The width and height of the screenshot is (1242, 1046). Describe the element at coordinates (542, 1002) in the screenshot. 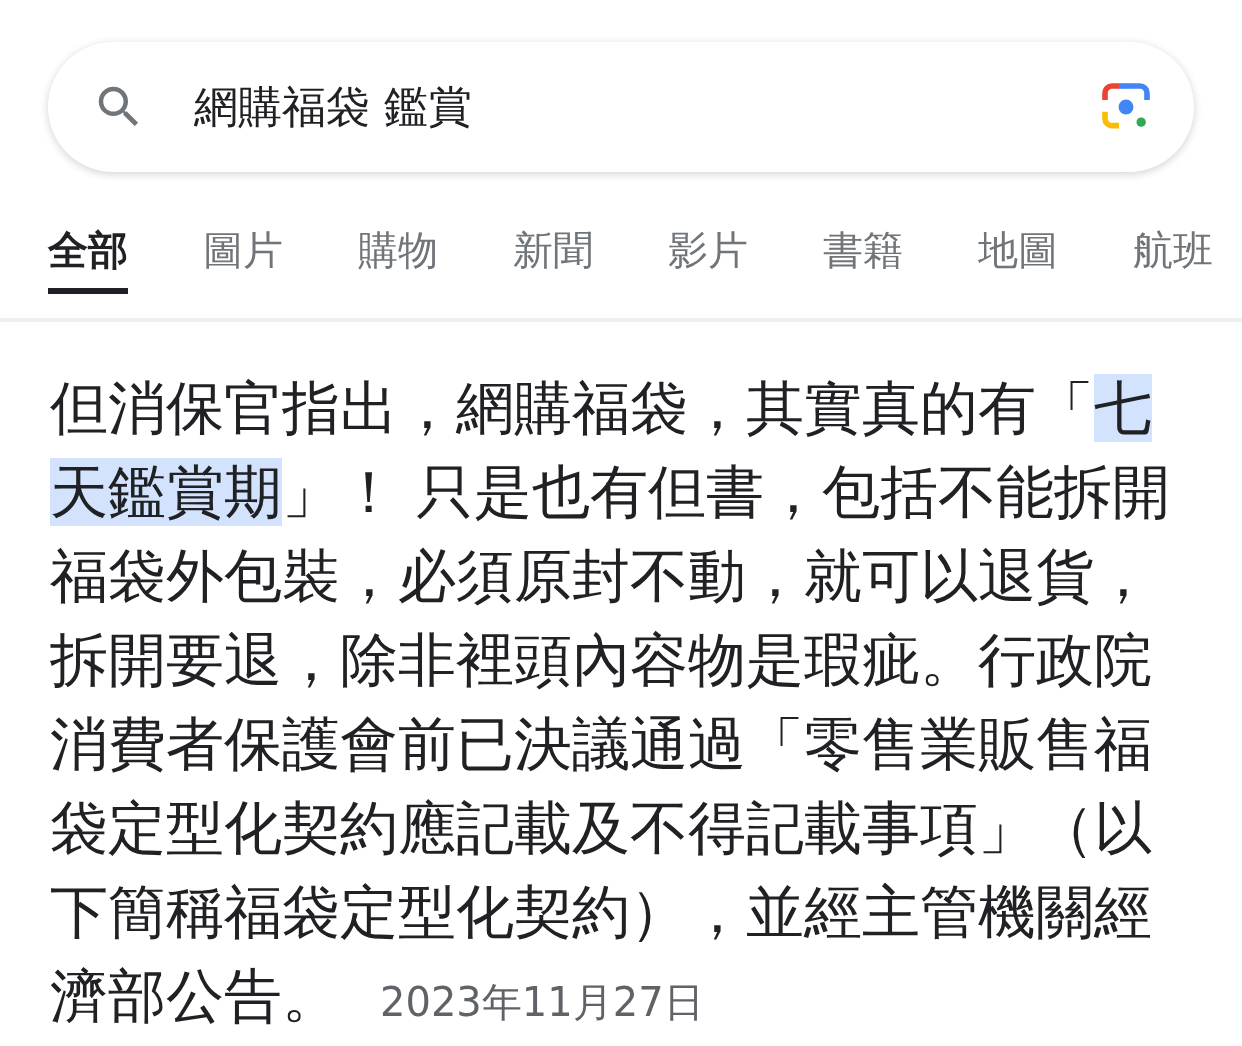

I see `snippet-date: 2023年11月27日` at that location.